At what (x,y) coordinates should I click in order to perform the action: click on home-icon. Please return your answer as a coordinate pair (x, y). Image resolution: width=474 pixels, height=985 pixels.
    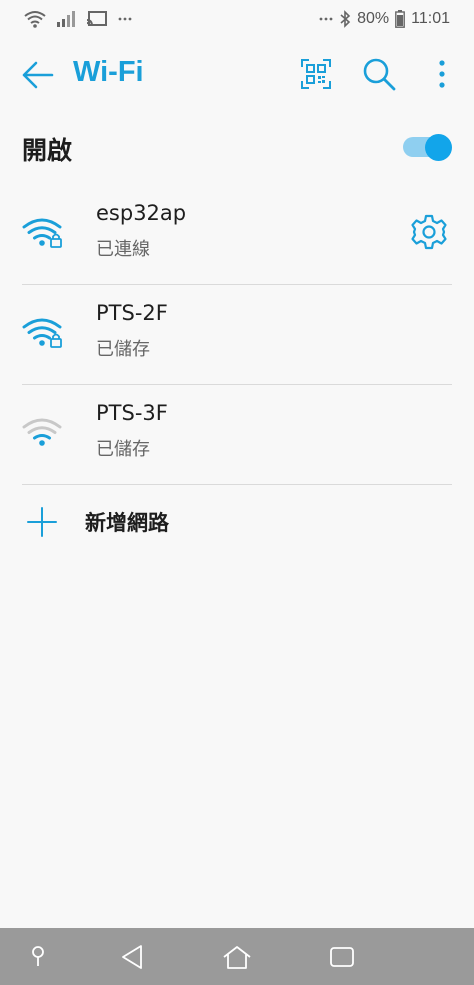
    Looking at the image, I should click on (237, 957).